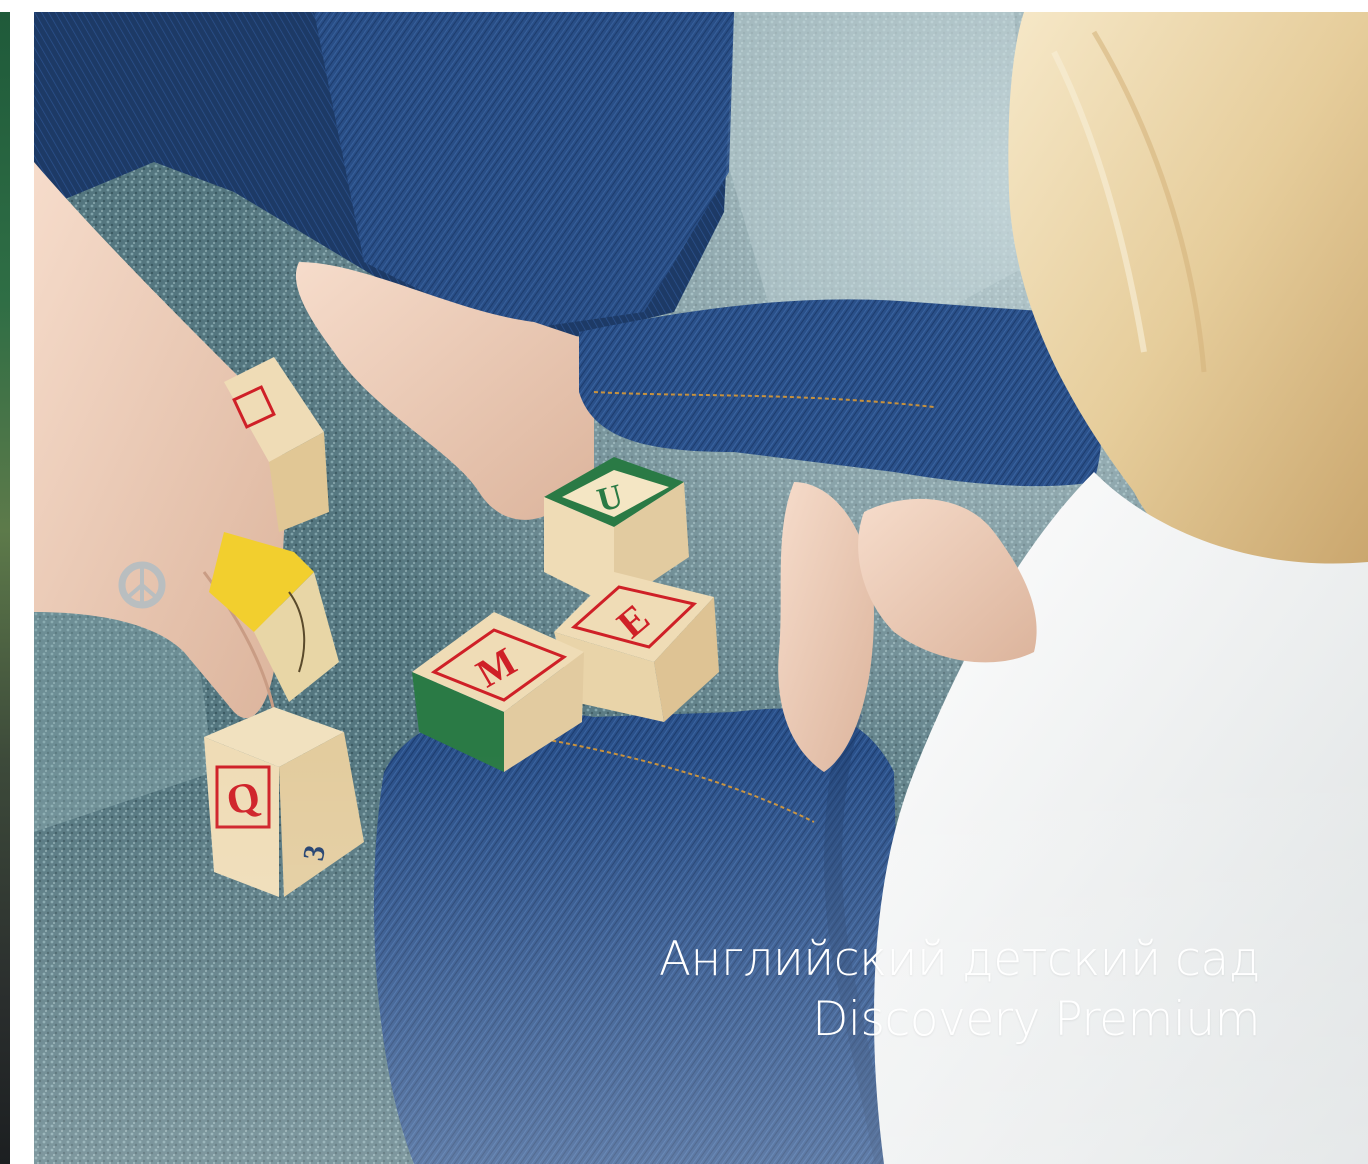 This screenshot has width=1368, height=1164. I want to click on previous-slide-peek, so click(5, 588).